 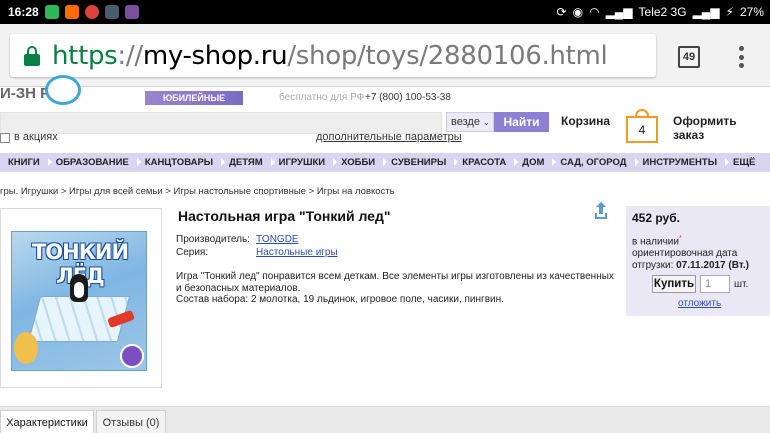 What do you see at coordinates (389, 137) in the screenshot?
I see `advanced-params-link: дополнительные параметры` at bounding box center [389, 137].